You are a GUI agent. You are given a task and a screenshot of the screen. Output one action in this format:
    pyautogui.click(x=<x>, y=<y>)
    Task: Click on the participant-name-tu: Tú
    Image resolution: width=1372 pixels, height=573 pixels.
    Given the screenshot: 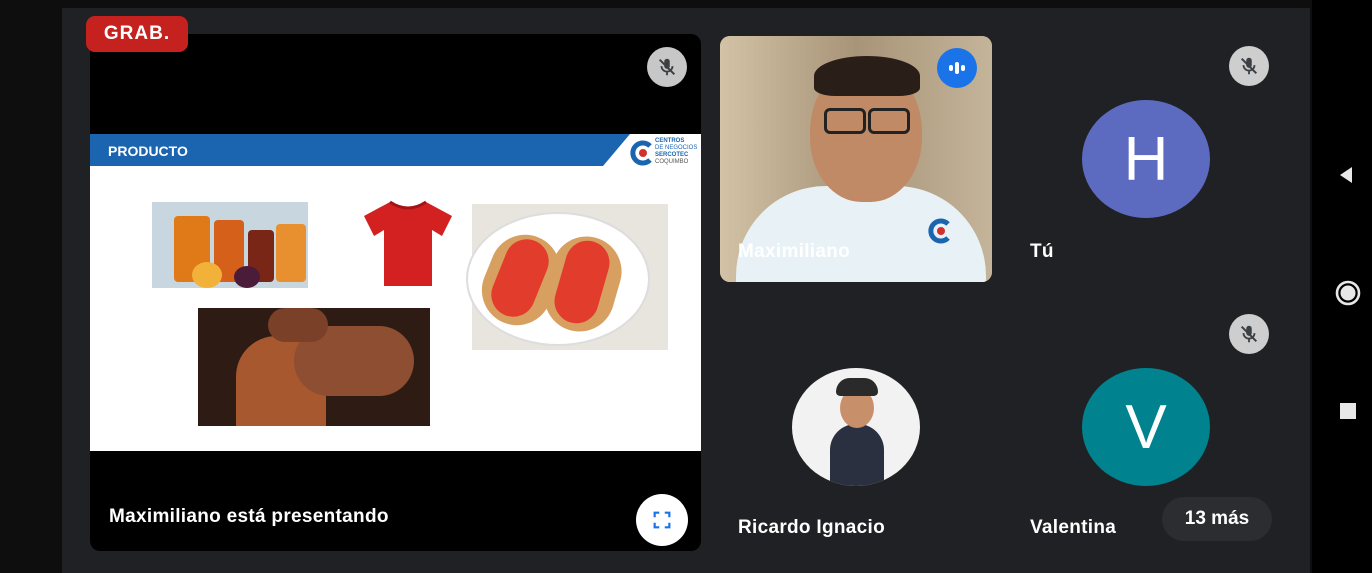 What is the action you would take?
    pyautogui.click(x=1042, y=251)
    